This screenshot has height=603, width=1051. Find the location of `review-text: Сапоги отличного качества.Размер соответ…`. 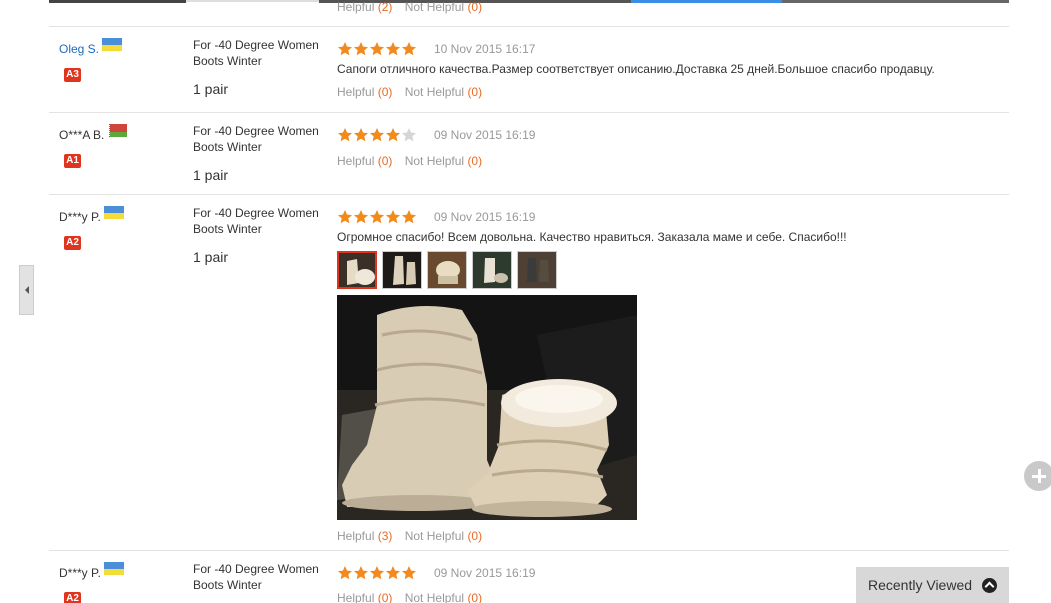

review-text: Сапоги отличного качества.Размер соответ… is located at coordinates (636, 69).